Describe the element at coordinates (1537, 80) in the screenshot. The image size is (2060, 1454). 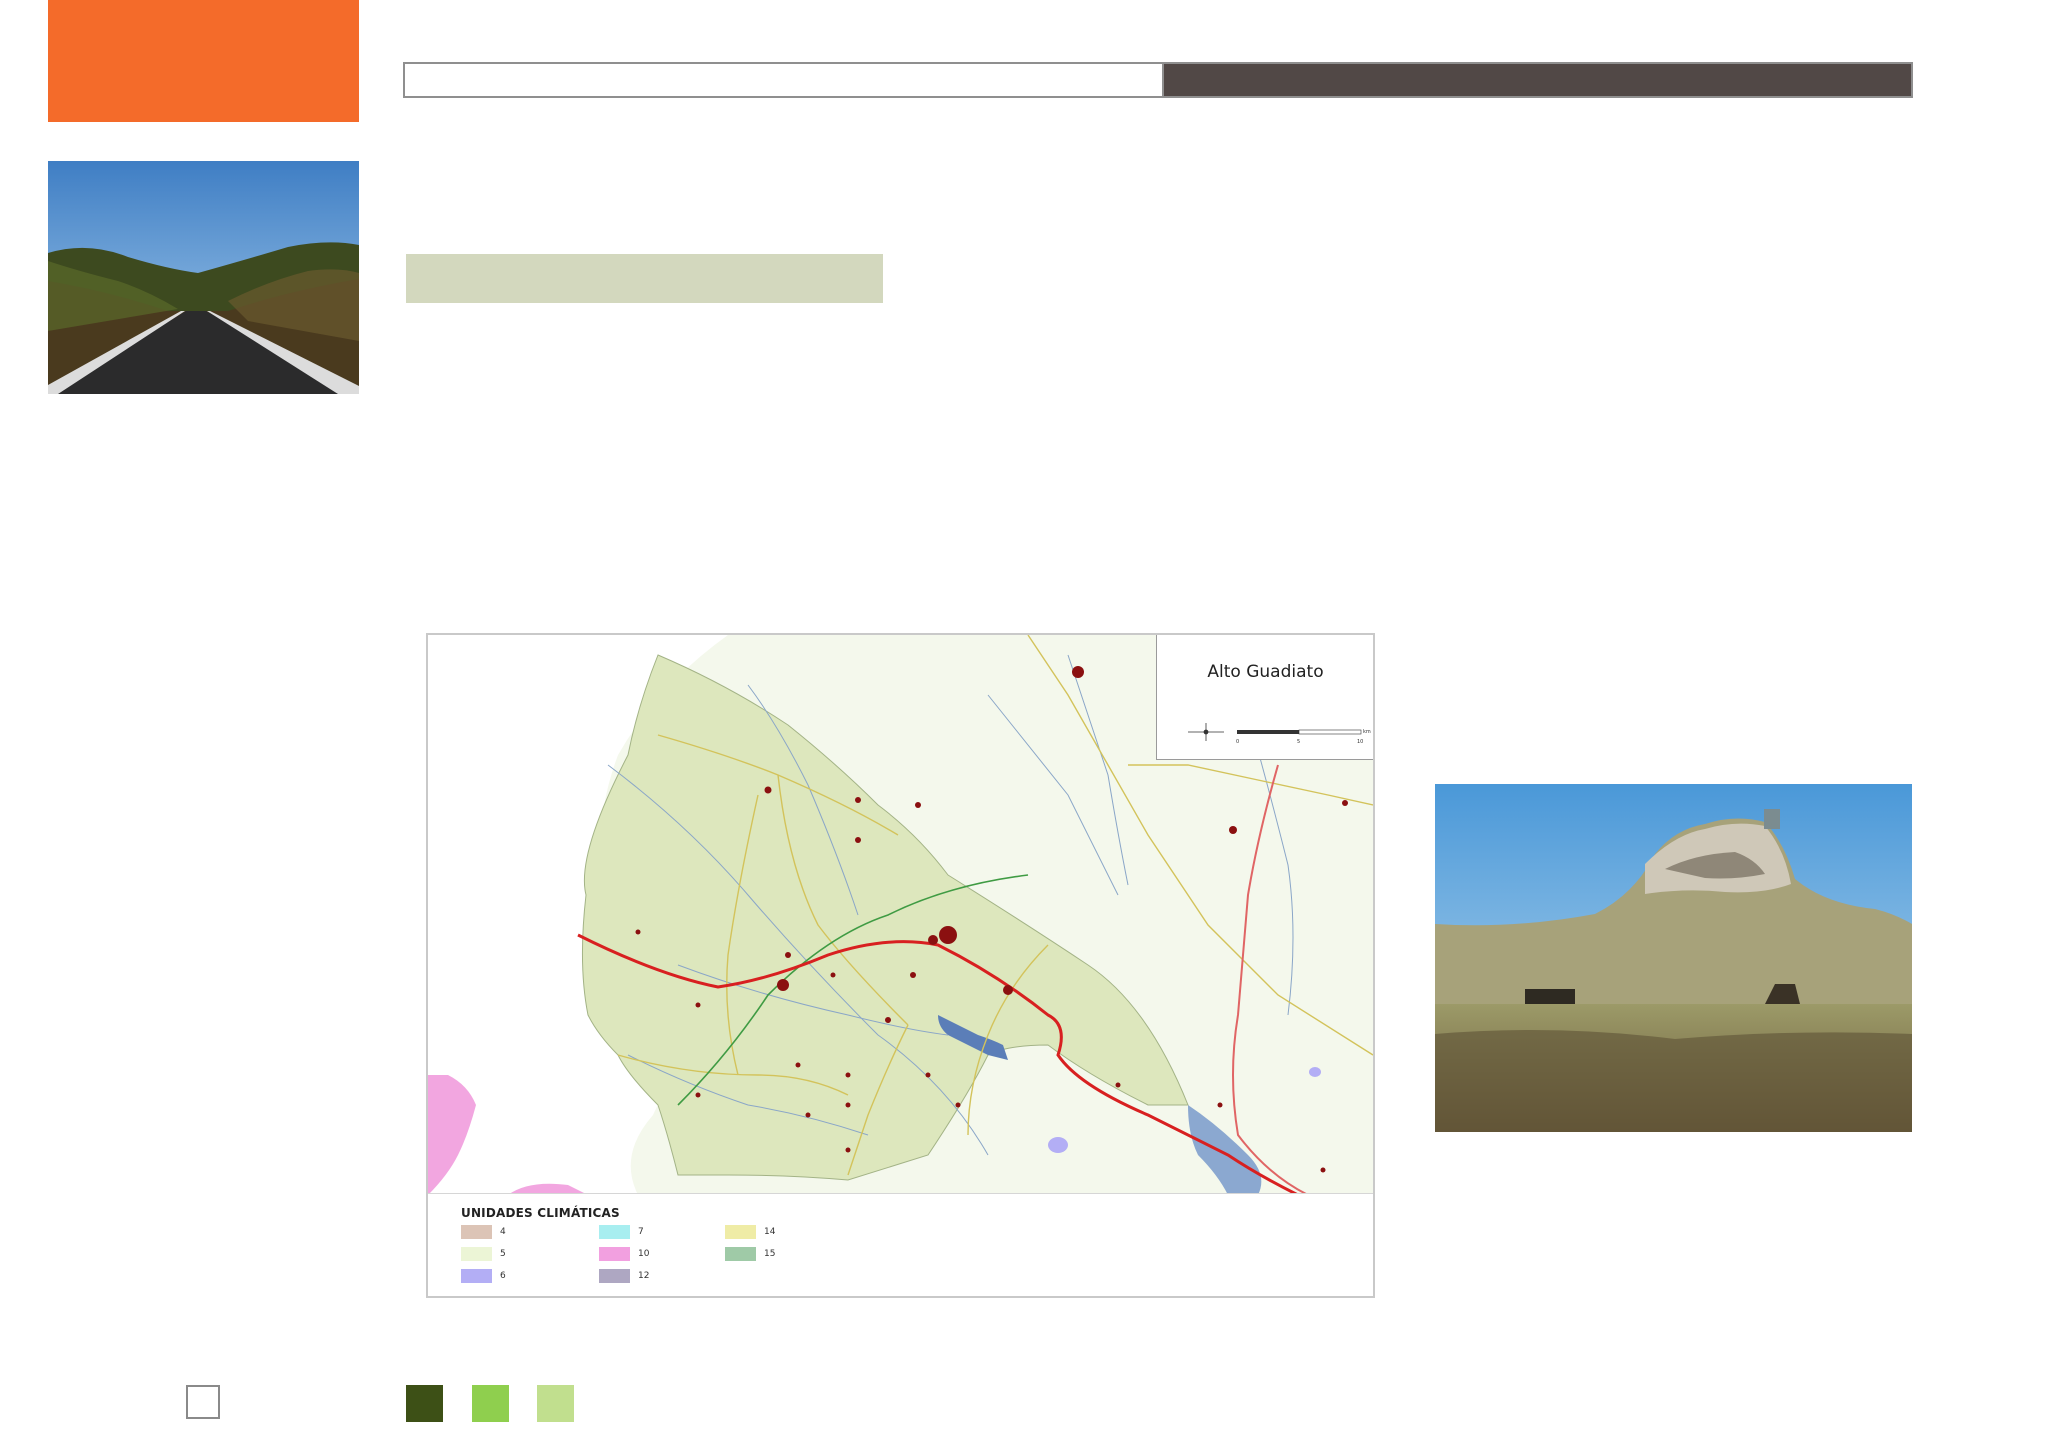
I see `header-bar-right-segment` at that location.